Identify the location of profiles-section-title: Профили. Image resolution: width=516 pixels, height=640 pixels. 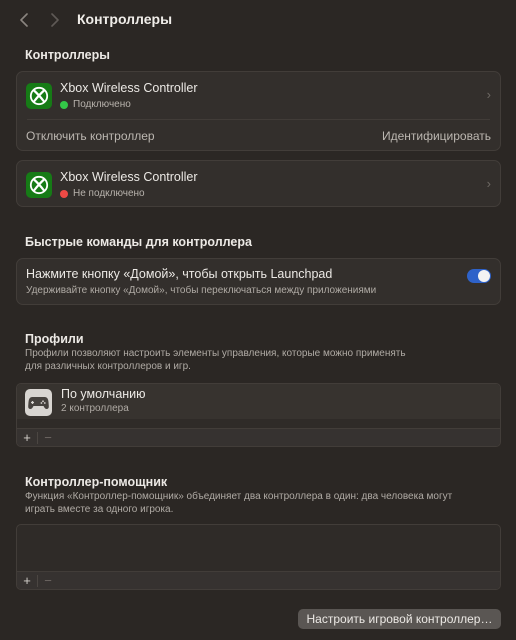
(54, 339).